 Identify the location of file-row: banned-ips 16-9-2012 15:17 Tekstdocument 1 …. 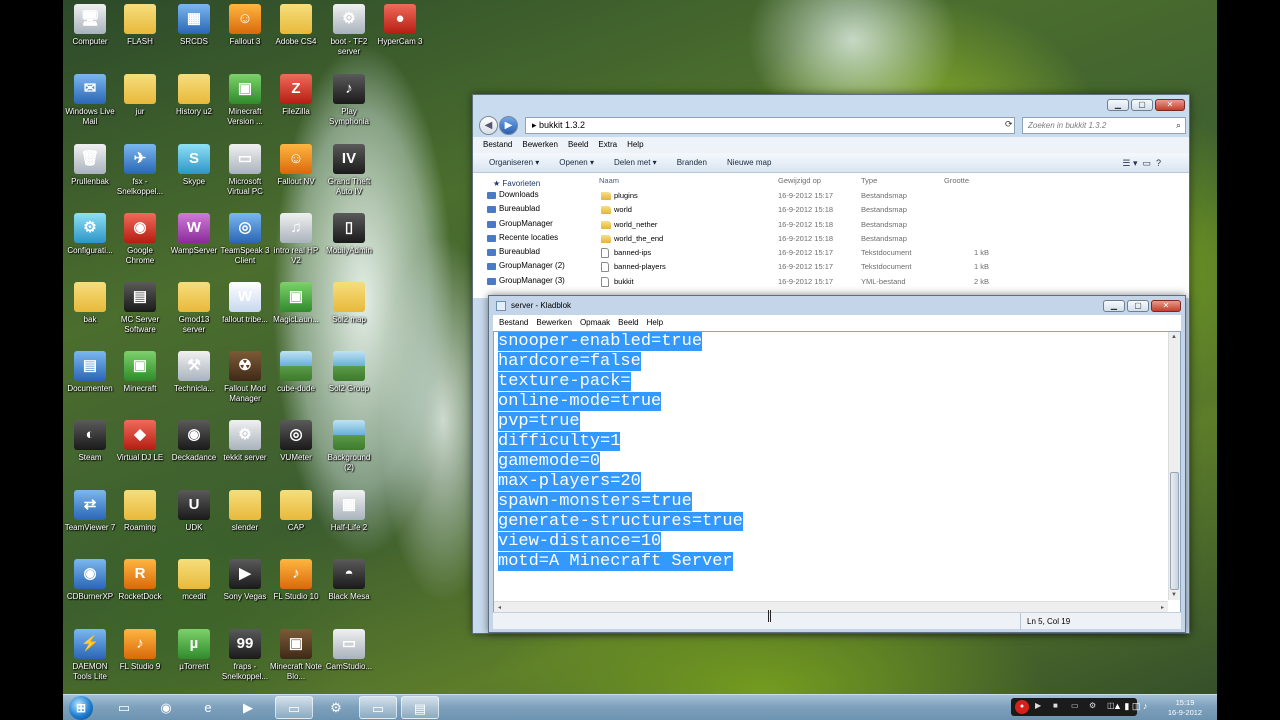
(890, 253).